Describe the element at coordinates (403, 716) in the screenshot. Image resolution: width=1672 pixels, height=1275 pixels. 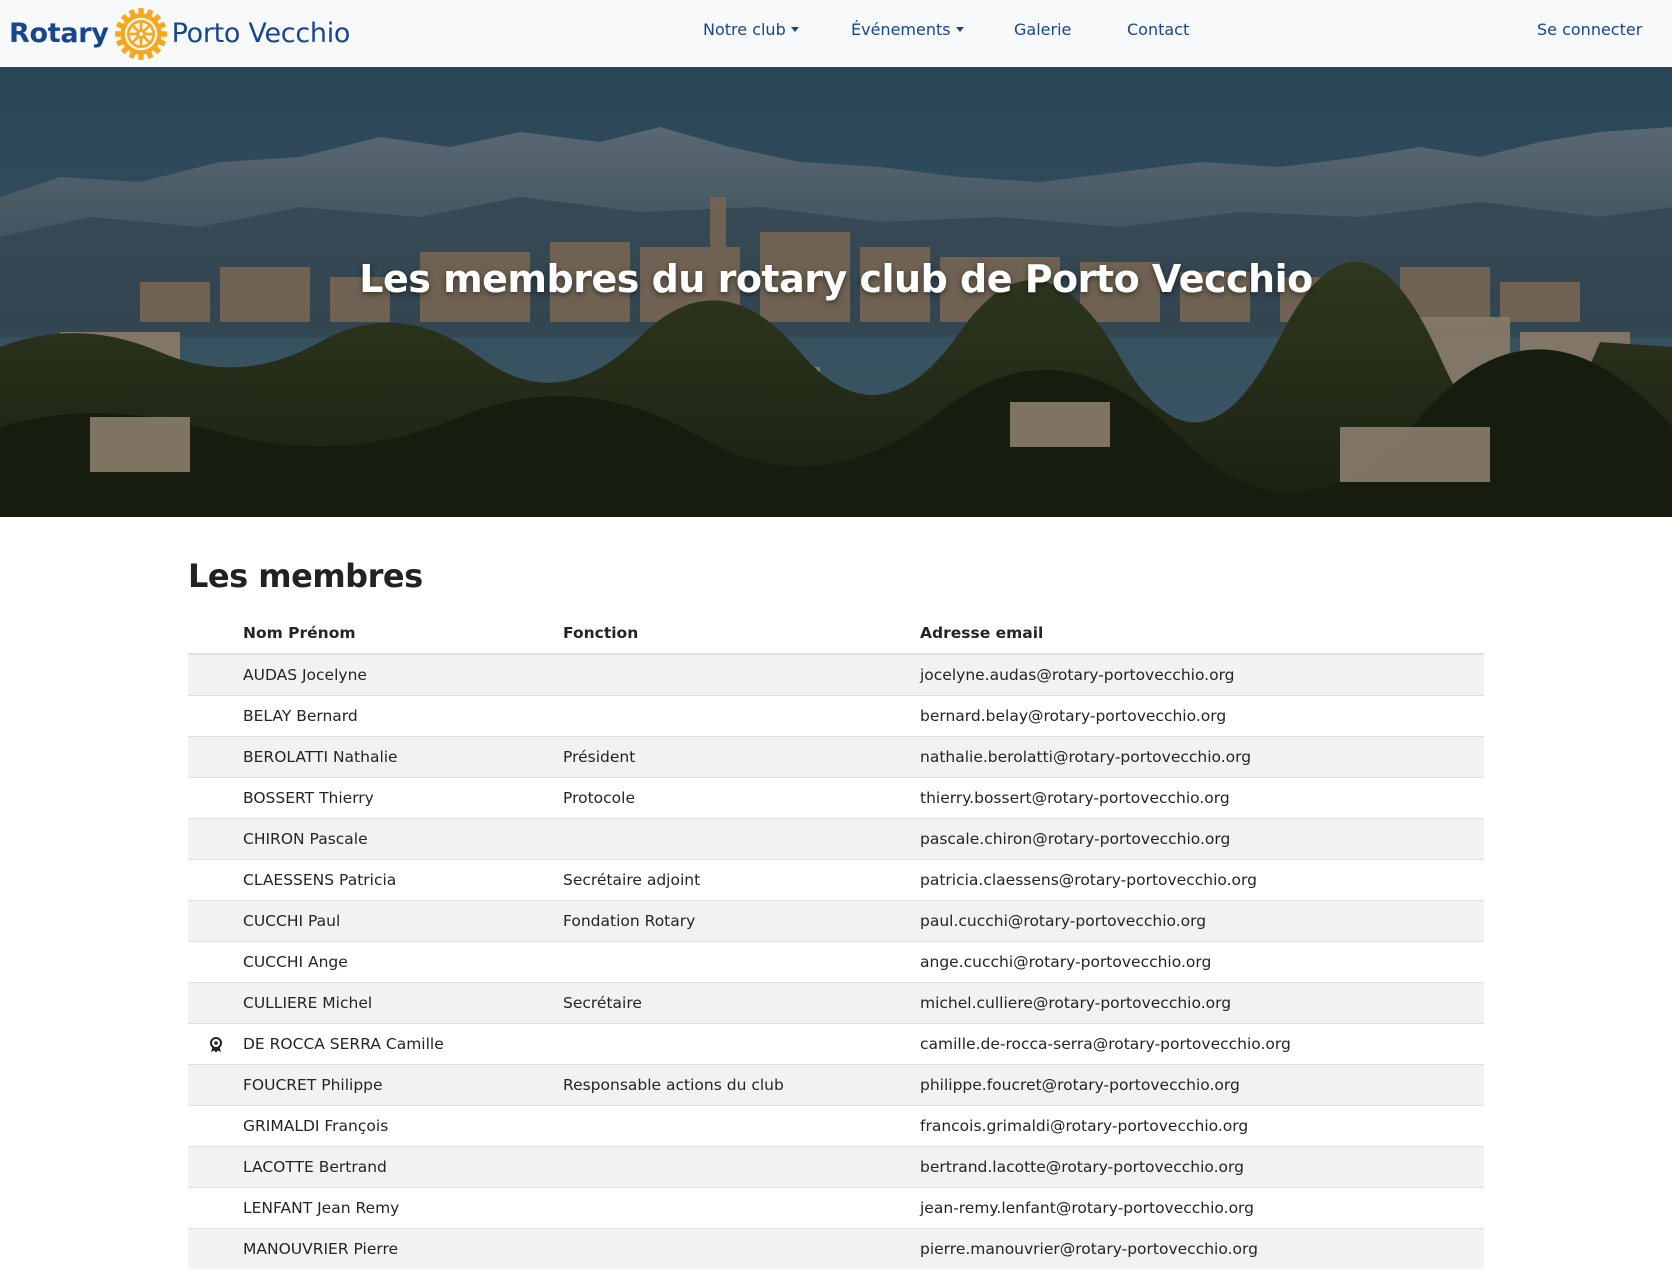
I see `member-name: BELAY Bernard` at that location.